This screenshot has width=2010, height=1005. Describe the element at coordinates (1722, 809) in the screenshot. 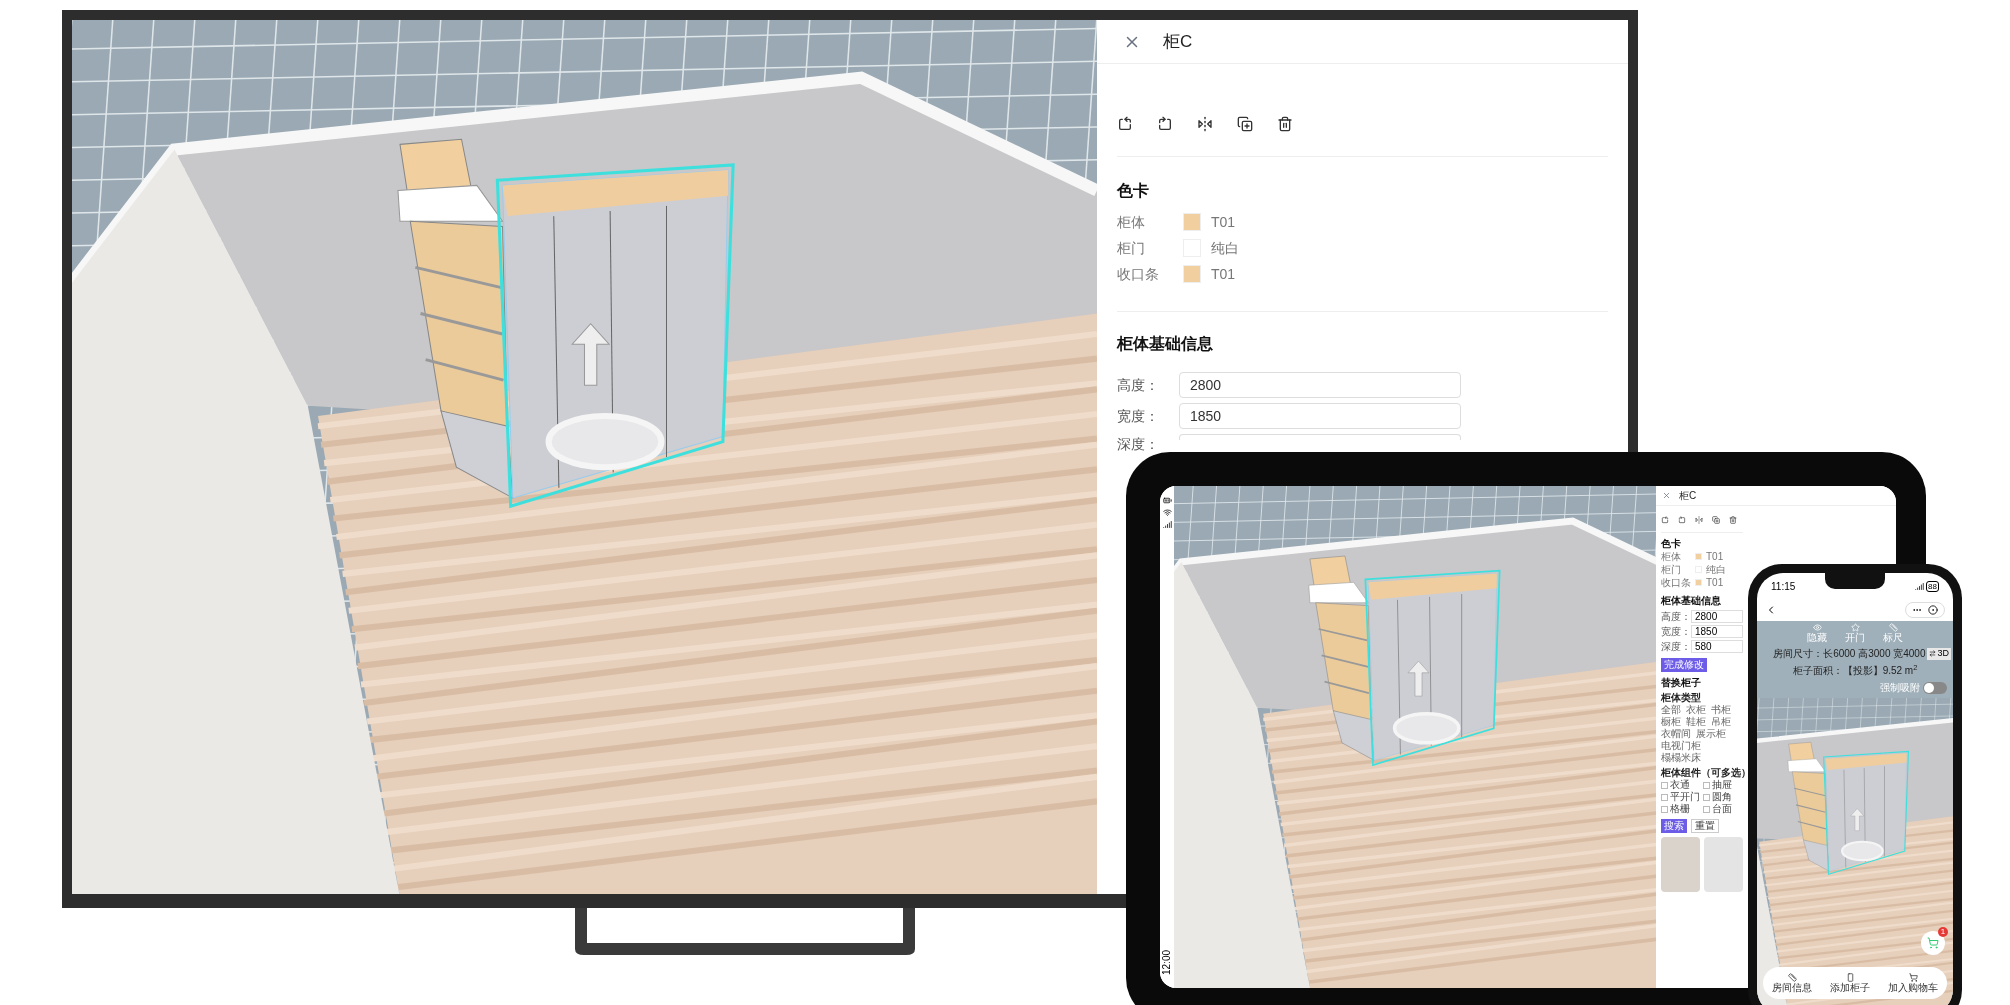

I see `checkbox-label: 台面` at that location.